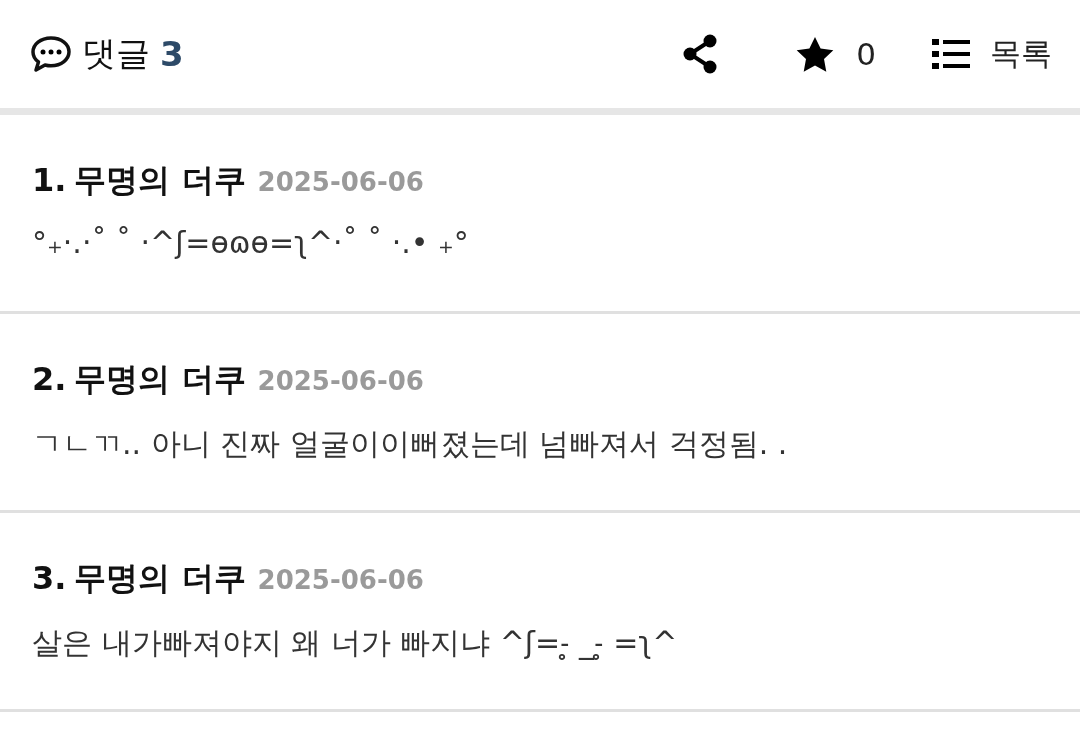  Describe the element at coordinates (410, 444) in the screenshot. I see `comment-text: ㄱㄴㄲ.. 아니 진짜 얼굴이이뻐졌는데 넘빠져서 걱정됨. .` at that location.